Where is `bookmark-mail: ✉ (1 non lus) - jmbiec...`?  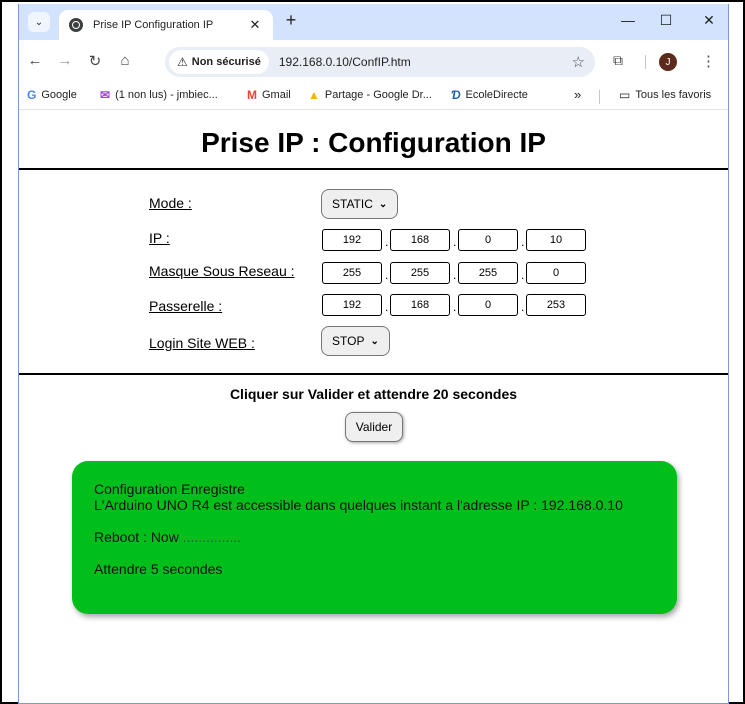
bookmark-mail: ✉ (1 non lus) - jmbiec... is located at coordinates (159, 95).